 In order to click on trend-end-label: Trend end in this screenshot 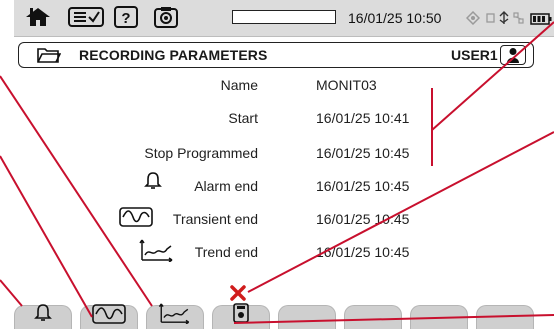, I will do `click(226, 252)`.